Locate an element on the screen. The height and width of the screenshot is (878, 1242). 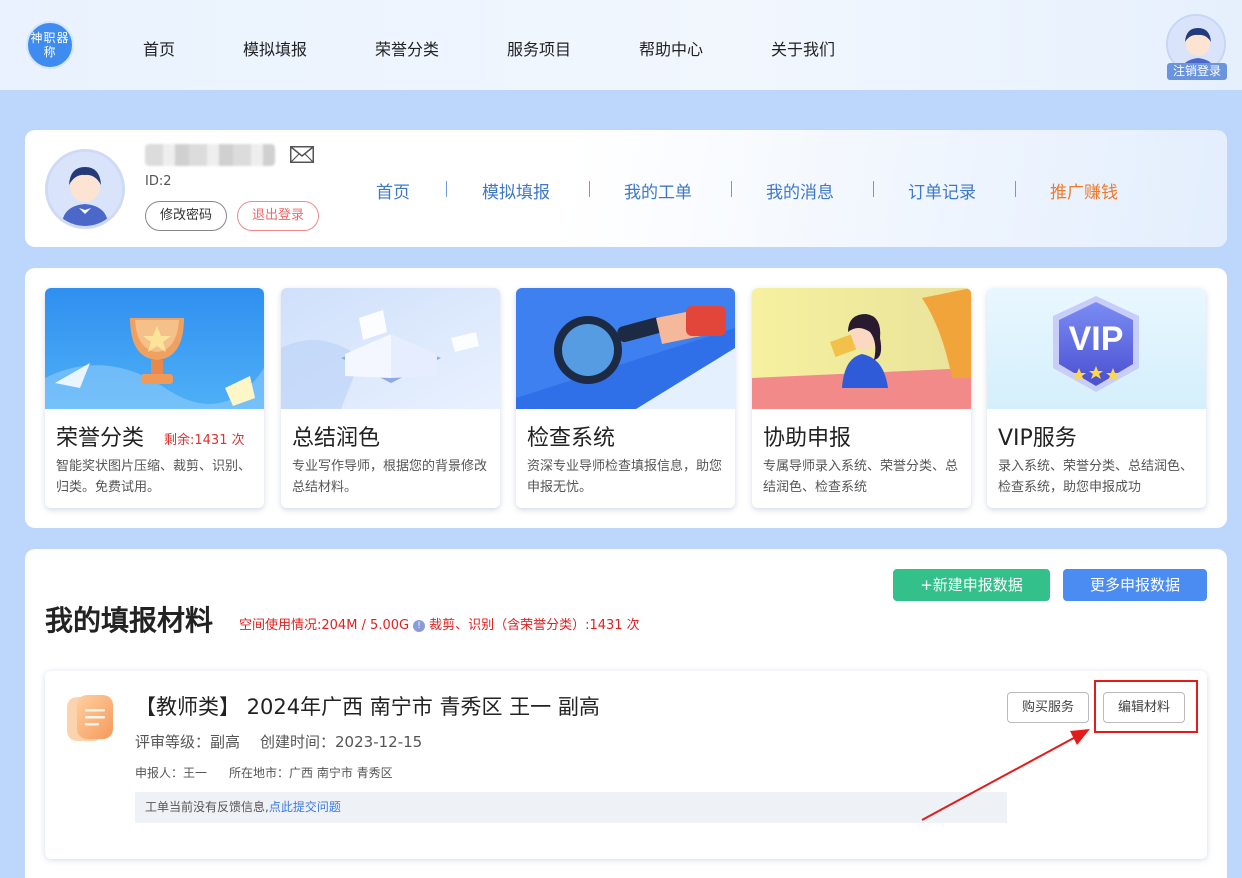
service-desc: 专属导师录入系统、荣誉分类、总结润色、检查系统 is located at coordinates (861, 477).